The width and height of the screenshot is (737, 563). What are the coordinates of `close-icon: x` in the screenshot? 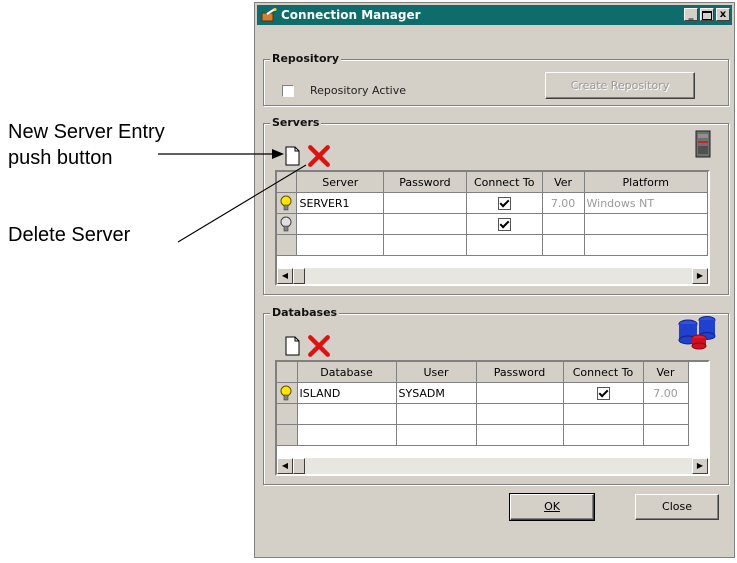 It's located at (723, 14).